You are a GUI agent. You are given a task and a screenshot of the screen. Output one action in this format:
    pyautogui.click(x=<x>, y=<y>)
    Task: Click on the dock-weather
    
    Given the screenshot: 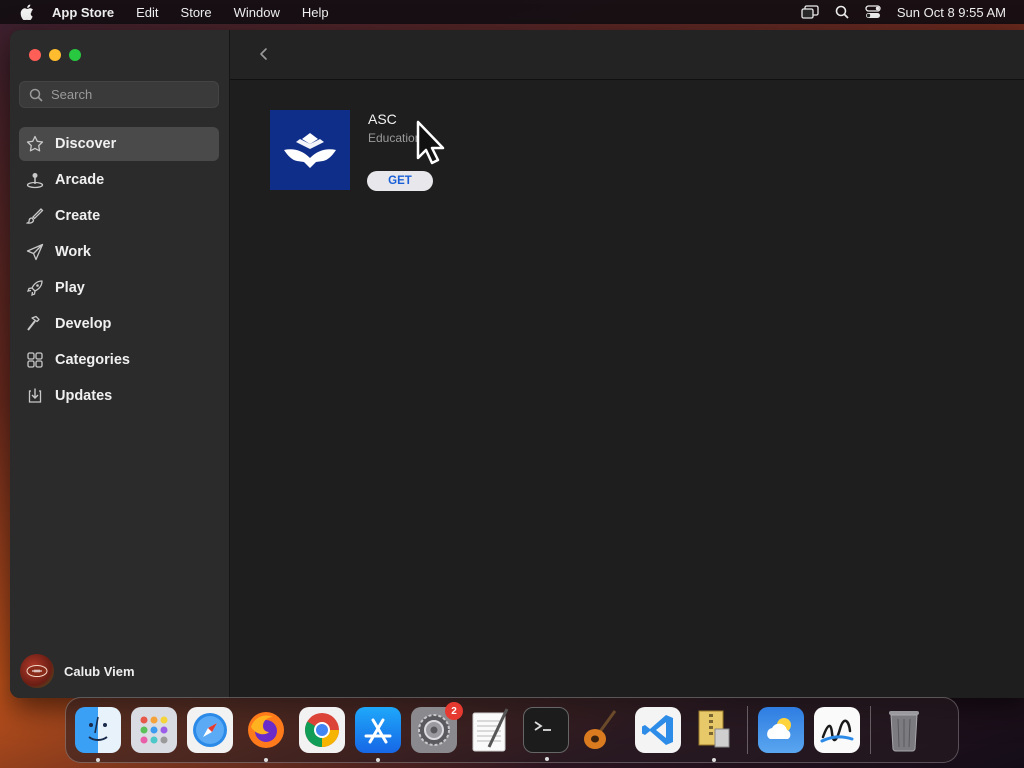 What is the action you would take?
    pyautogui.click(x=781, y=730)
    